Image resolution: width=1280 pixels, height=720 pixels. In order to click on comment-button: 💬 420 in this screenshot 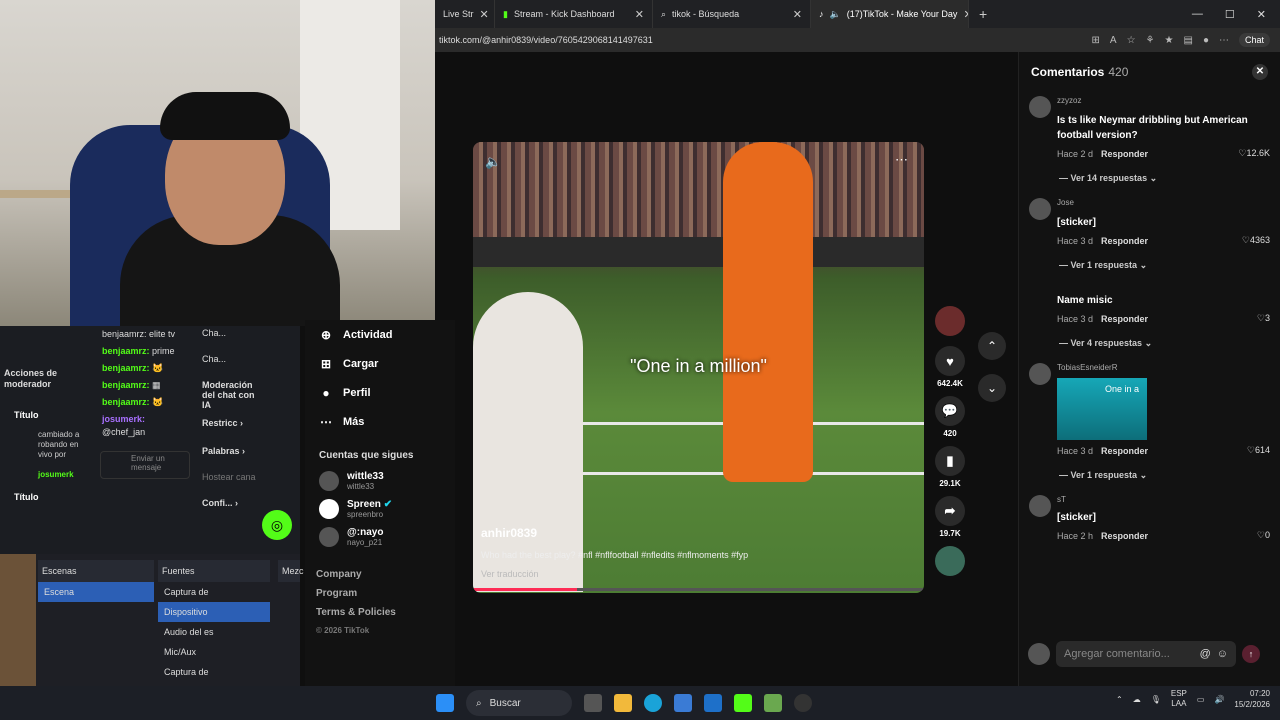, I will do `click(950, 417)`.